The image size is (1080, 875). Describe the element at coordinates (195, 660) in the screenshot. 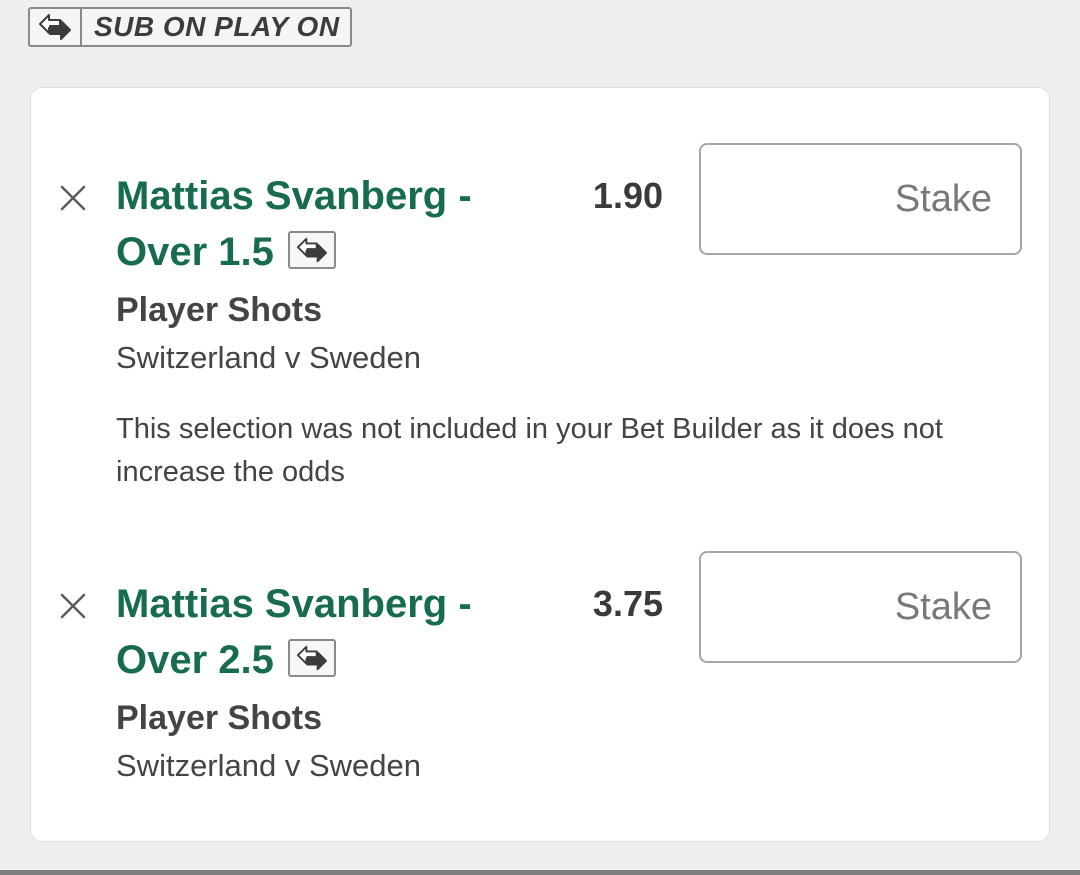

I see `selection-title-line-2: Over 2.5` at that location.